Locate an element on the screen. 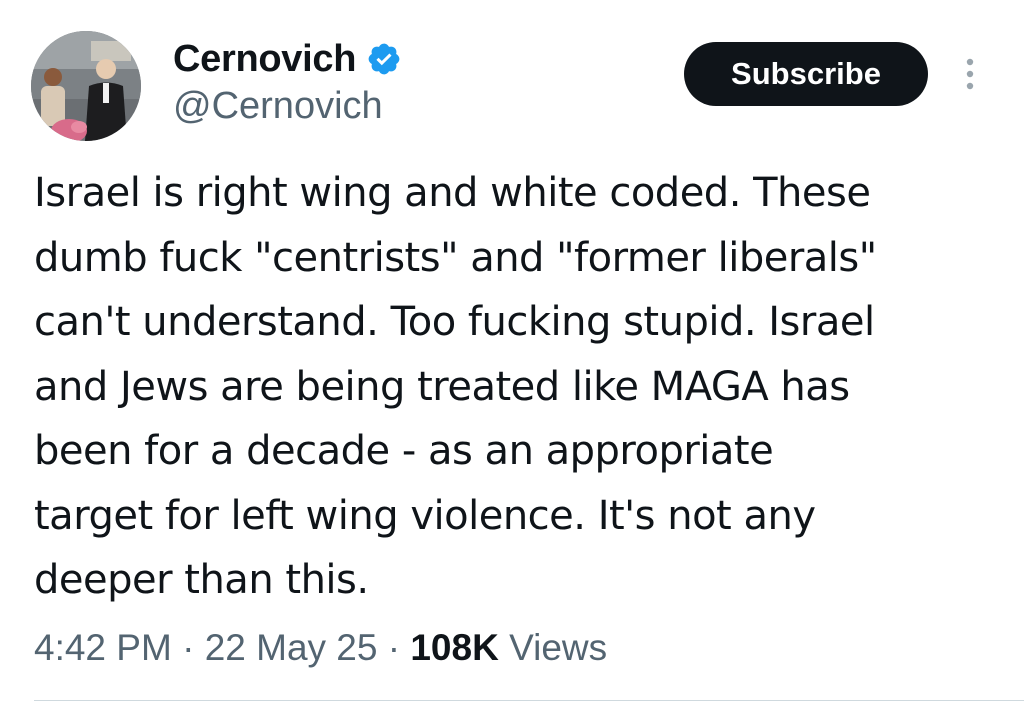  avatar-photo is located at coordinates (86, 86).